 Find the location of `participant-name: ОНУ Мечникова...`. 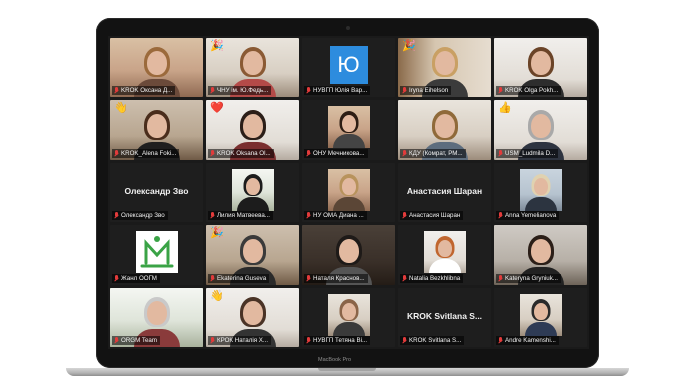

participant-name: ОНУ Мечникова... is located at coordinates (339, 153).